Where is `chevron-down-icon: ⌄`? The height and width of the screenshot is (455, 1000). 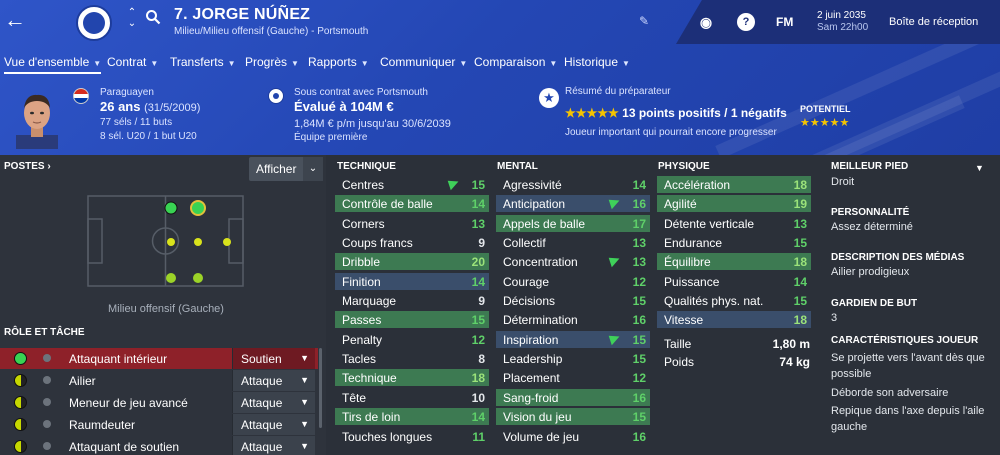
chevron-down-icon: ⌄ is located at coordinates (313, 169).